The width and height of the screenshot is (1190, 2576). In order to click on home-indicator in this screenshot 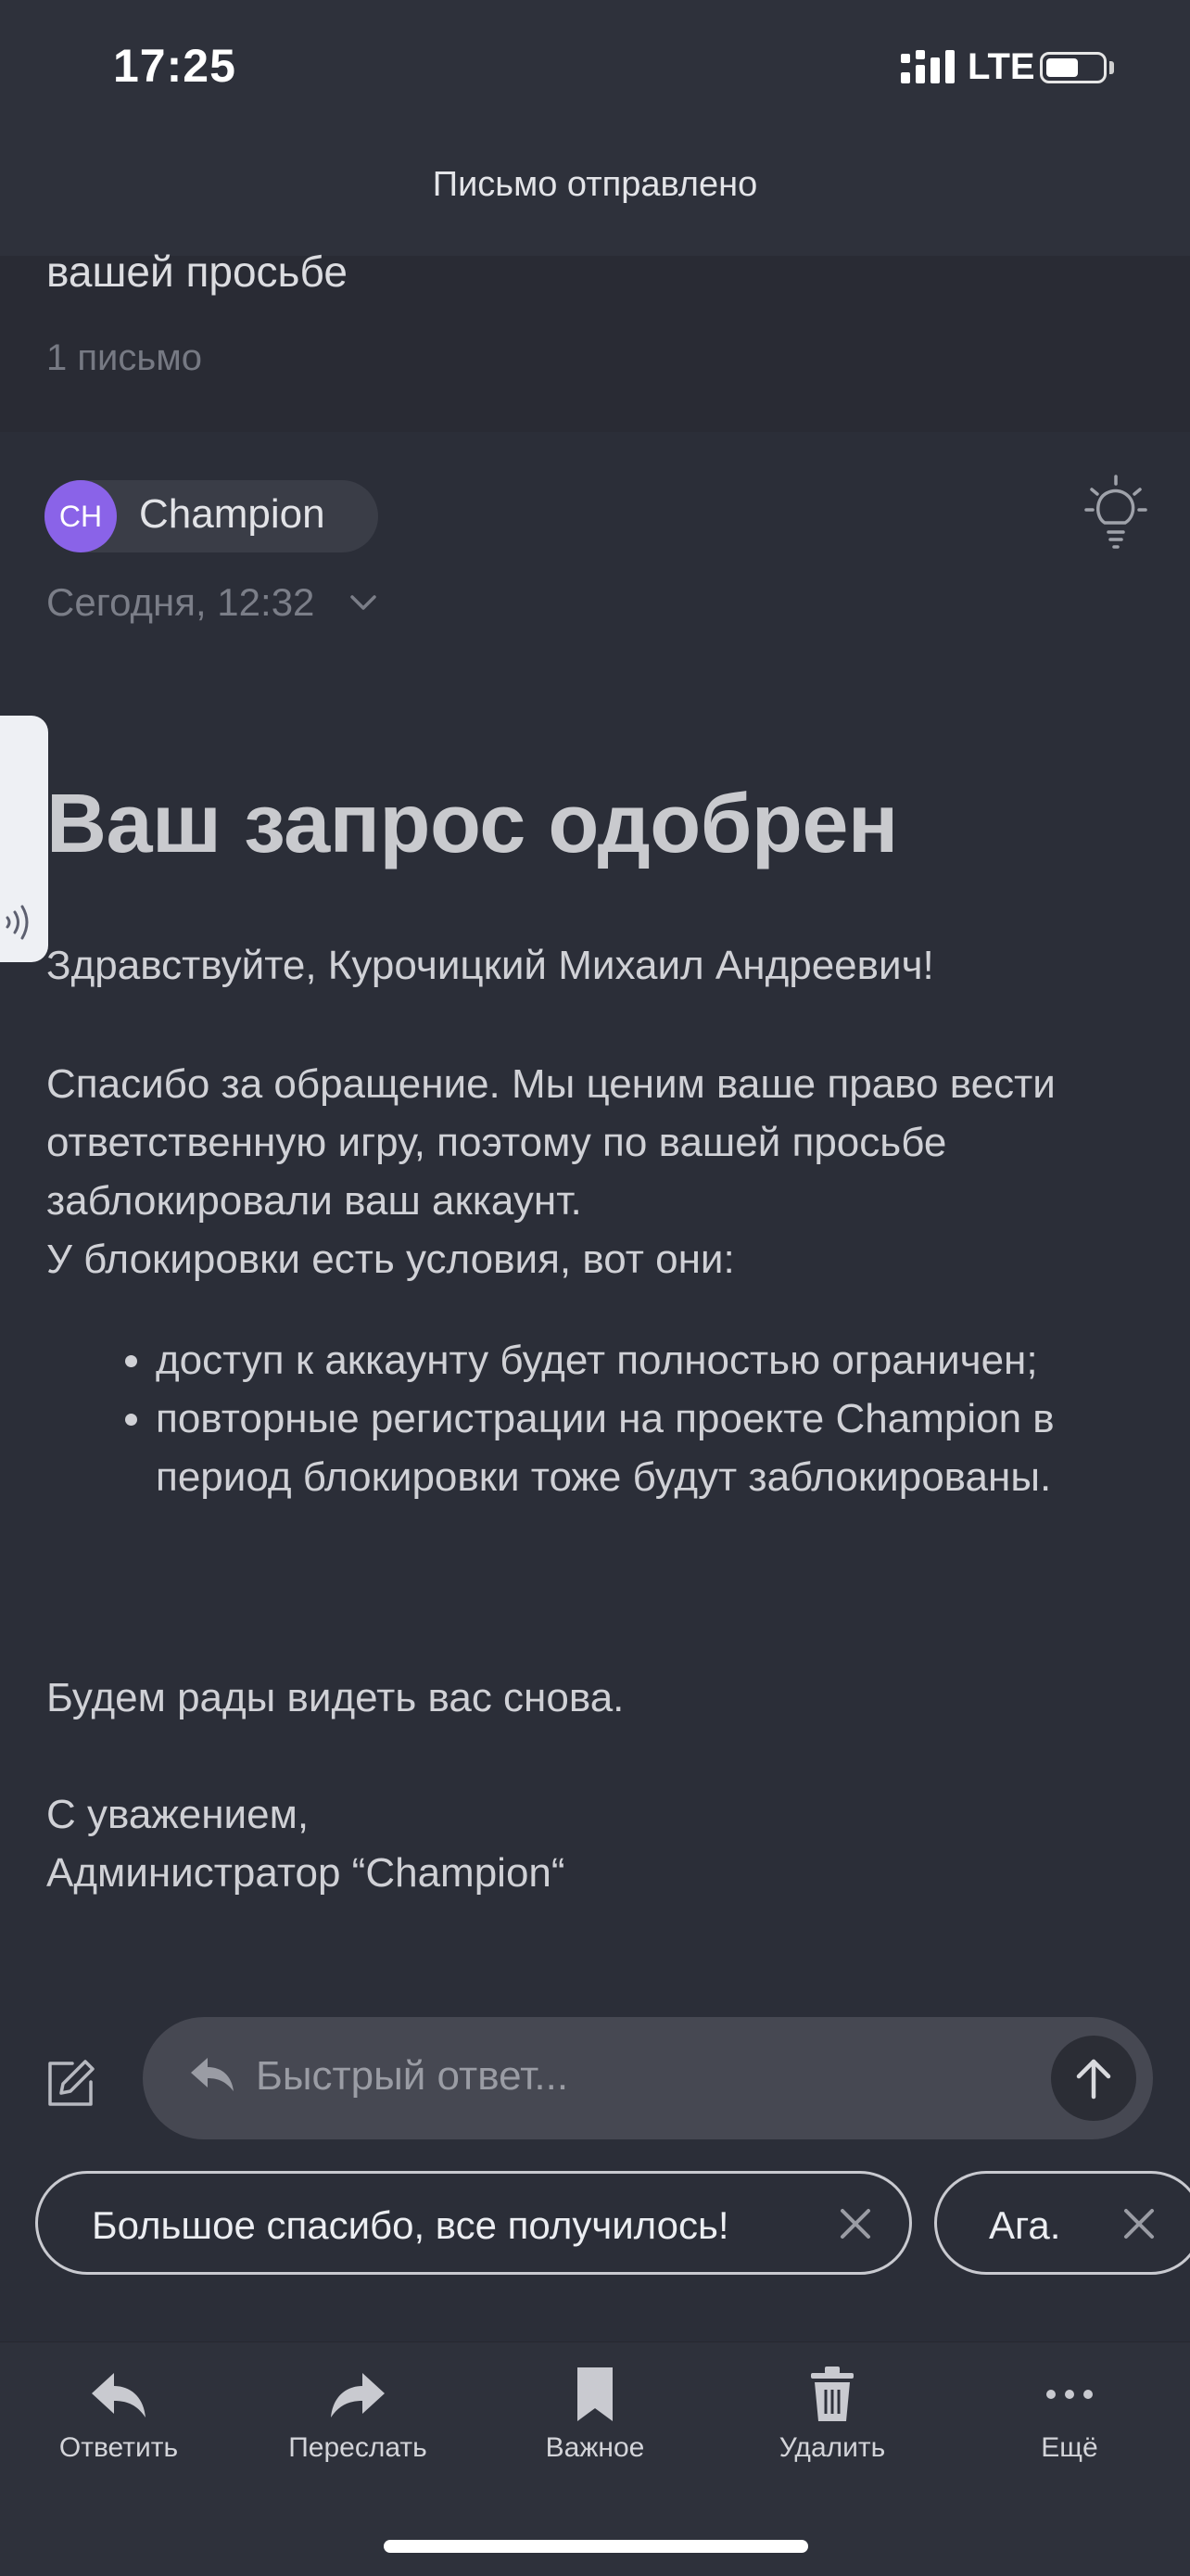, I will do `click(596, 2546)`.